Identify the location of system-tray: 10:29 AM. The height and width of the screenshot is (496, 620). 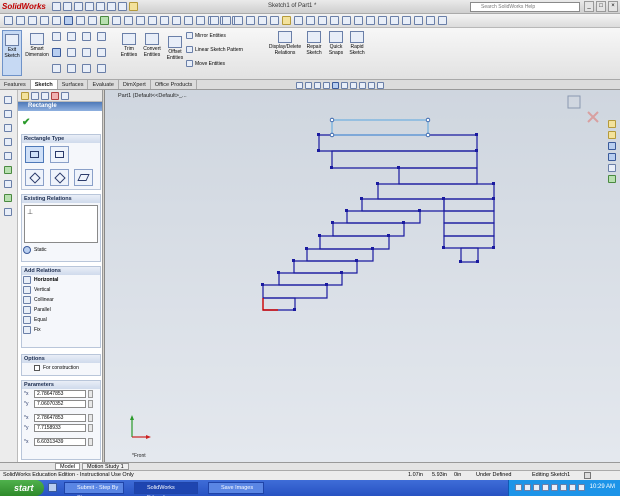
(564, 488).